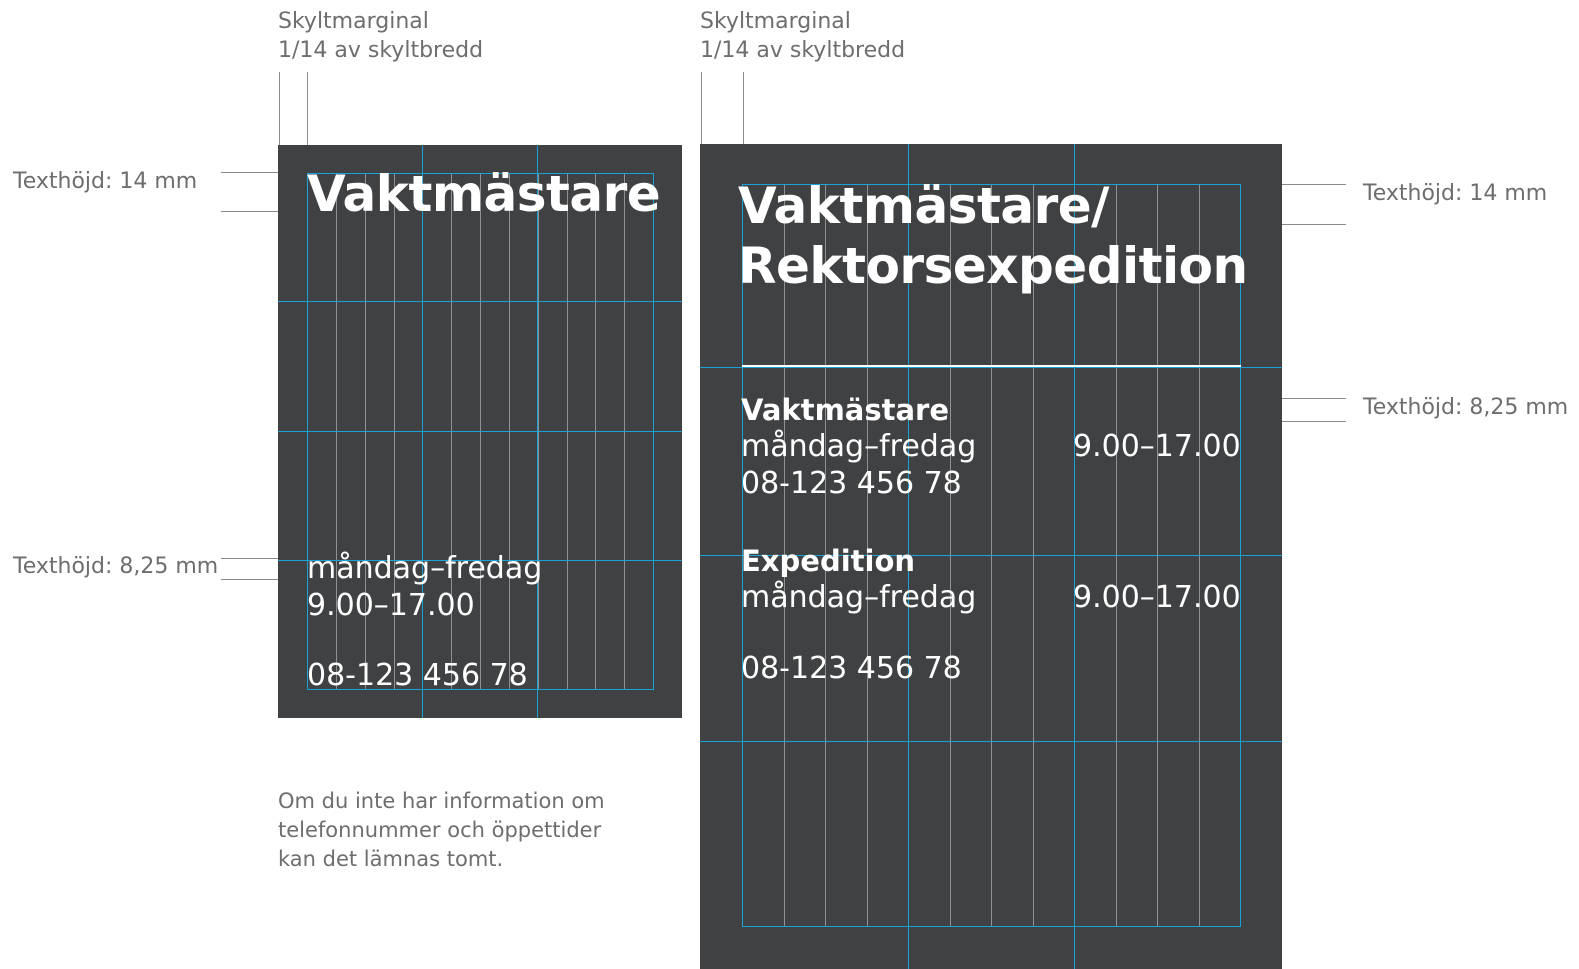  What do you see at coordinates (391, 605) in the screenshot?
I see `left-sign-hours: 9.00–17.00` at bounding box center [391, 605].